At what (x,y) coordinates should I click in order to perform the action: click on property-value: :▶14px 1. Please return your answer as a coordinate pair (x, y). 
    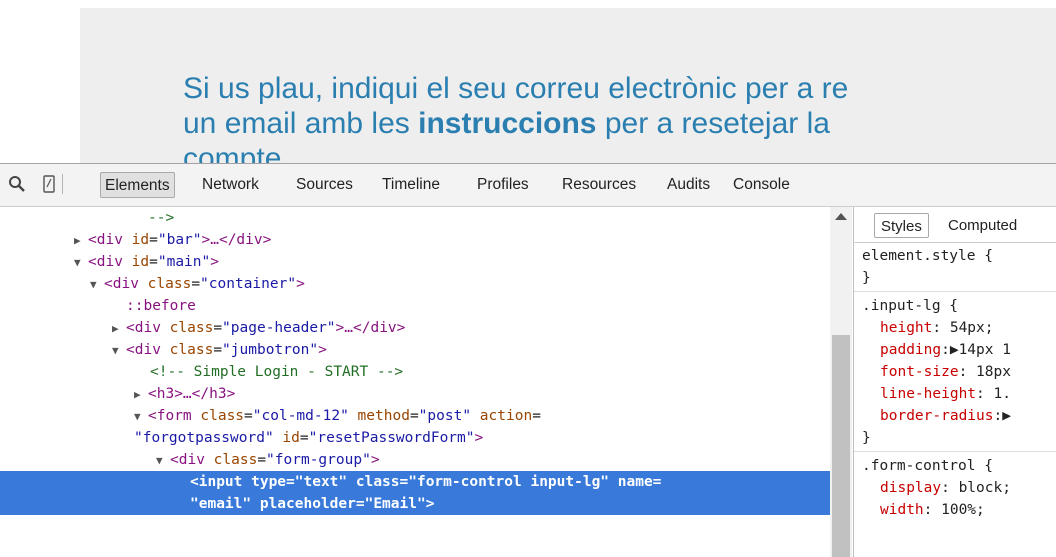
    Looking at the image, I should click on (976, 350).